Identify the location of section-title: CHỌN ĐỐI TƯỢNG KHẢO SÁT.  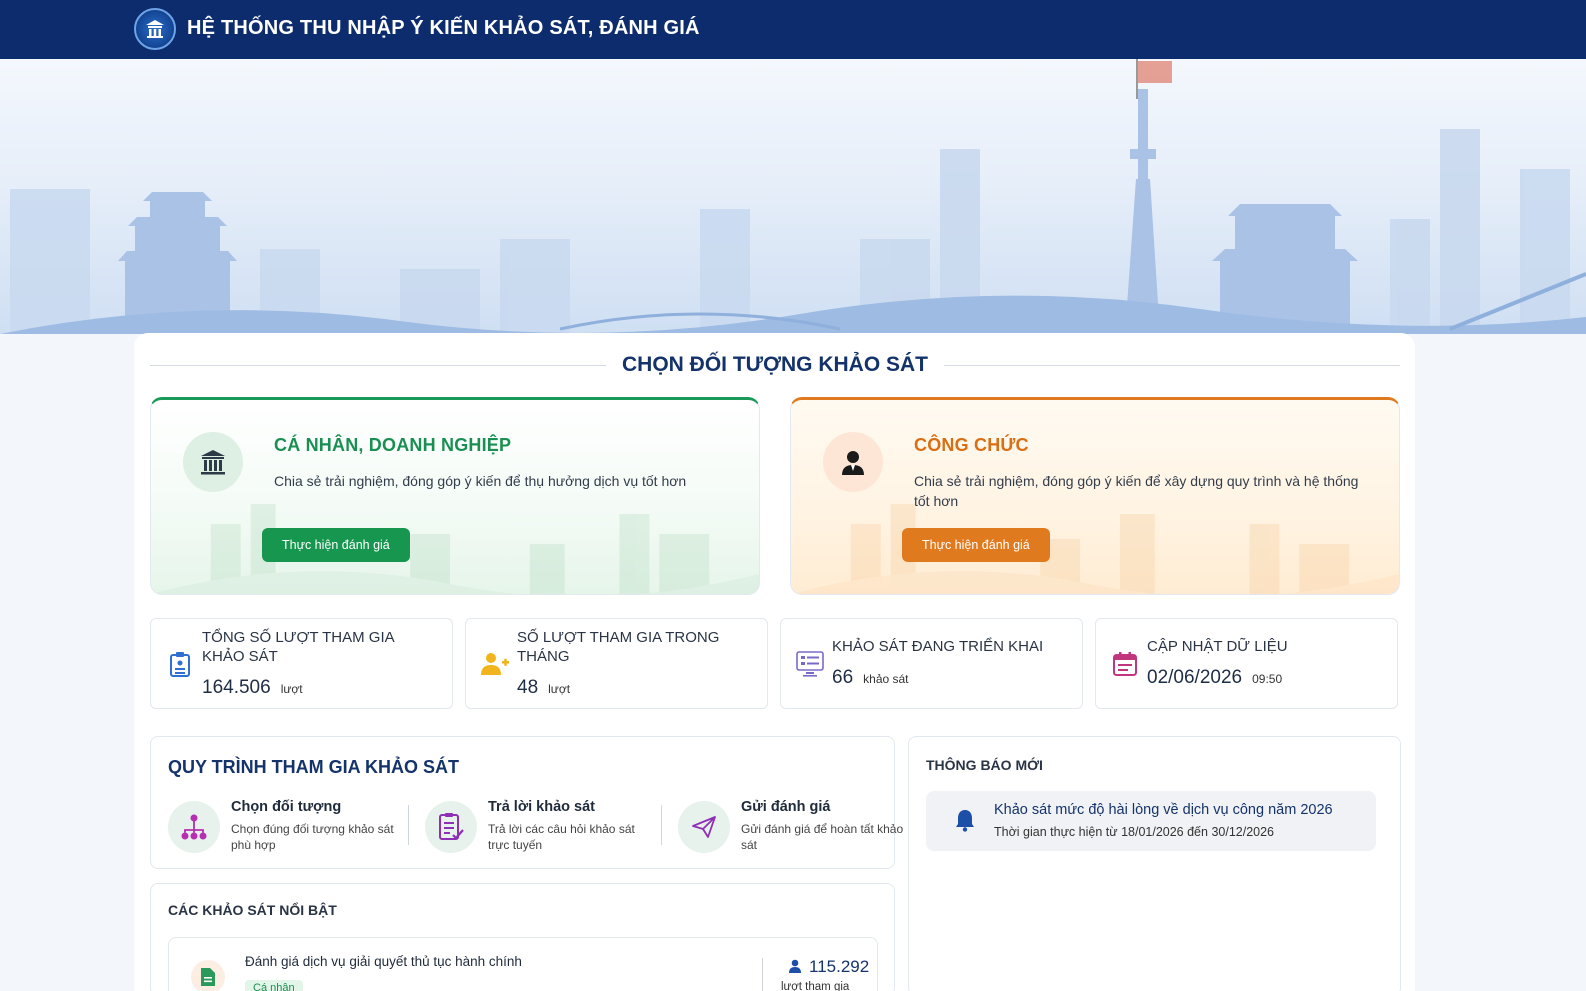
(775, 364).